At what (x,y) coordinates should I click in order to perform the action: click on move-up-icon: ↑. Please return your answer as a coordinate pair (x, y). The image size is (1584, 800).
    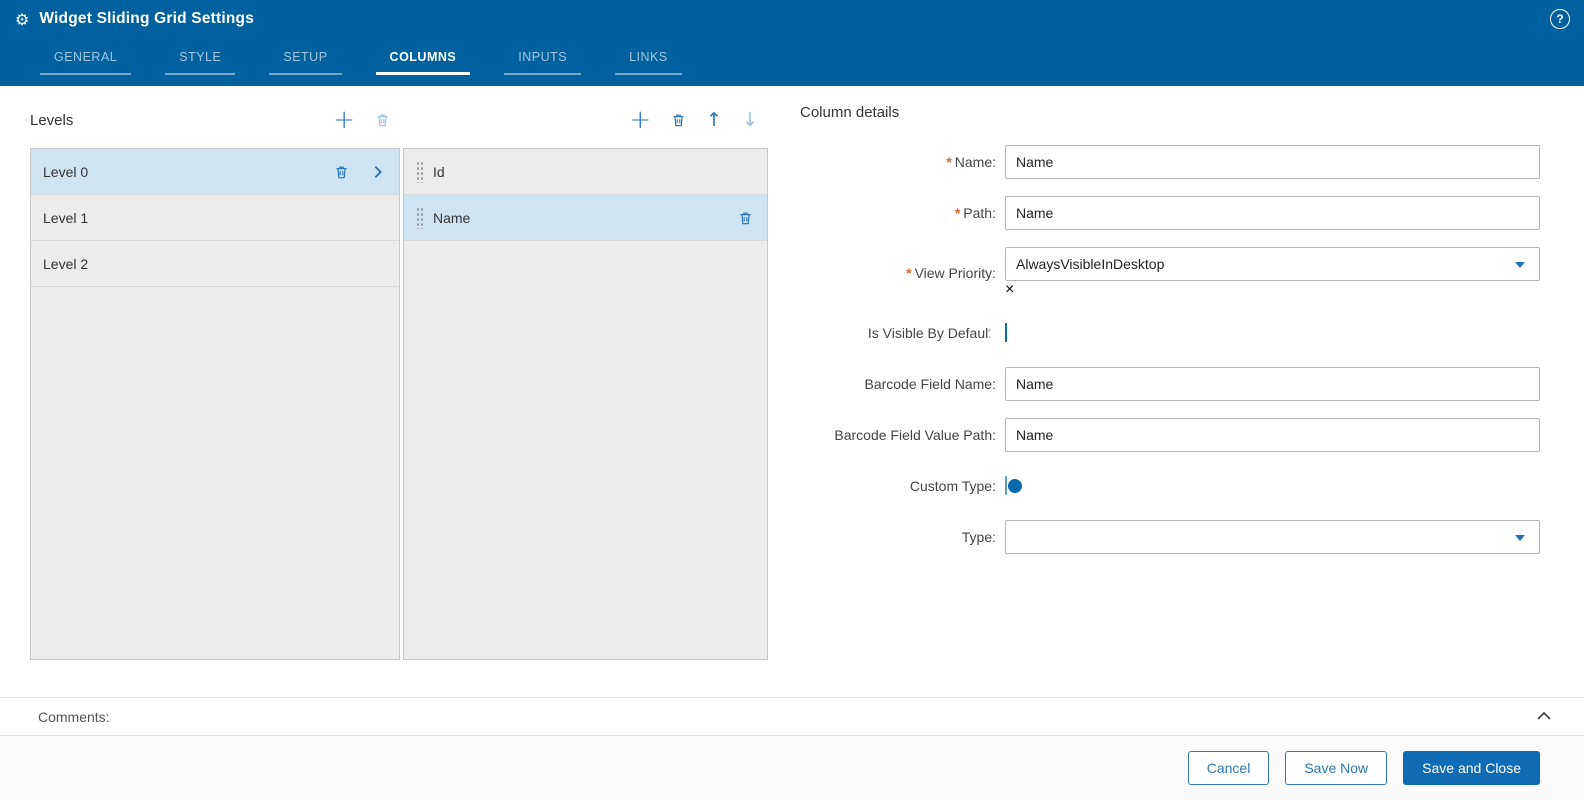
    Looking at the image, I should click on (714, 120).